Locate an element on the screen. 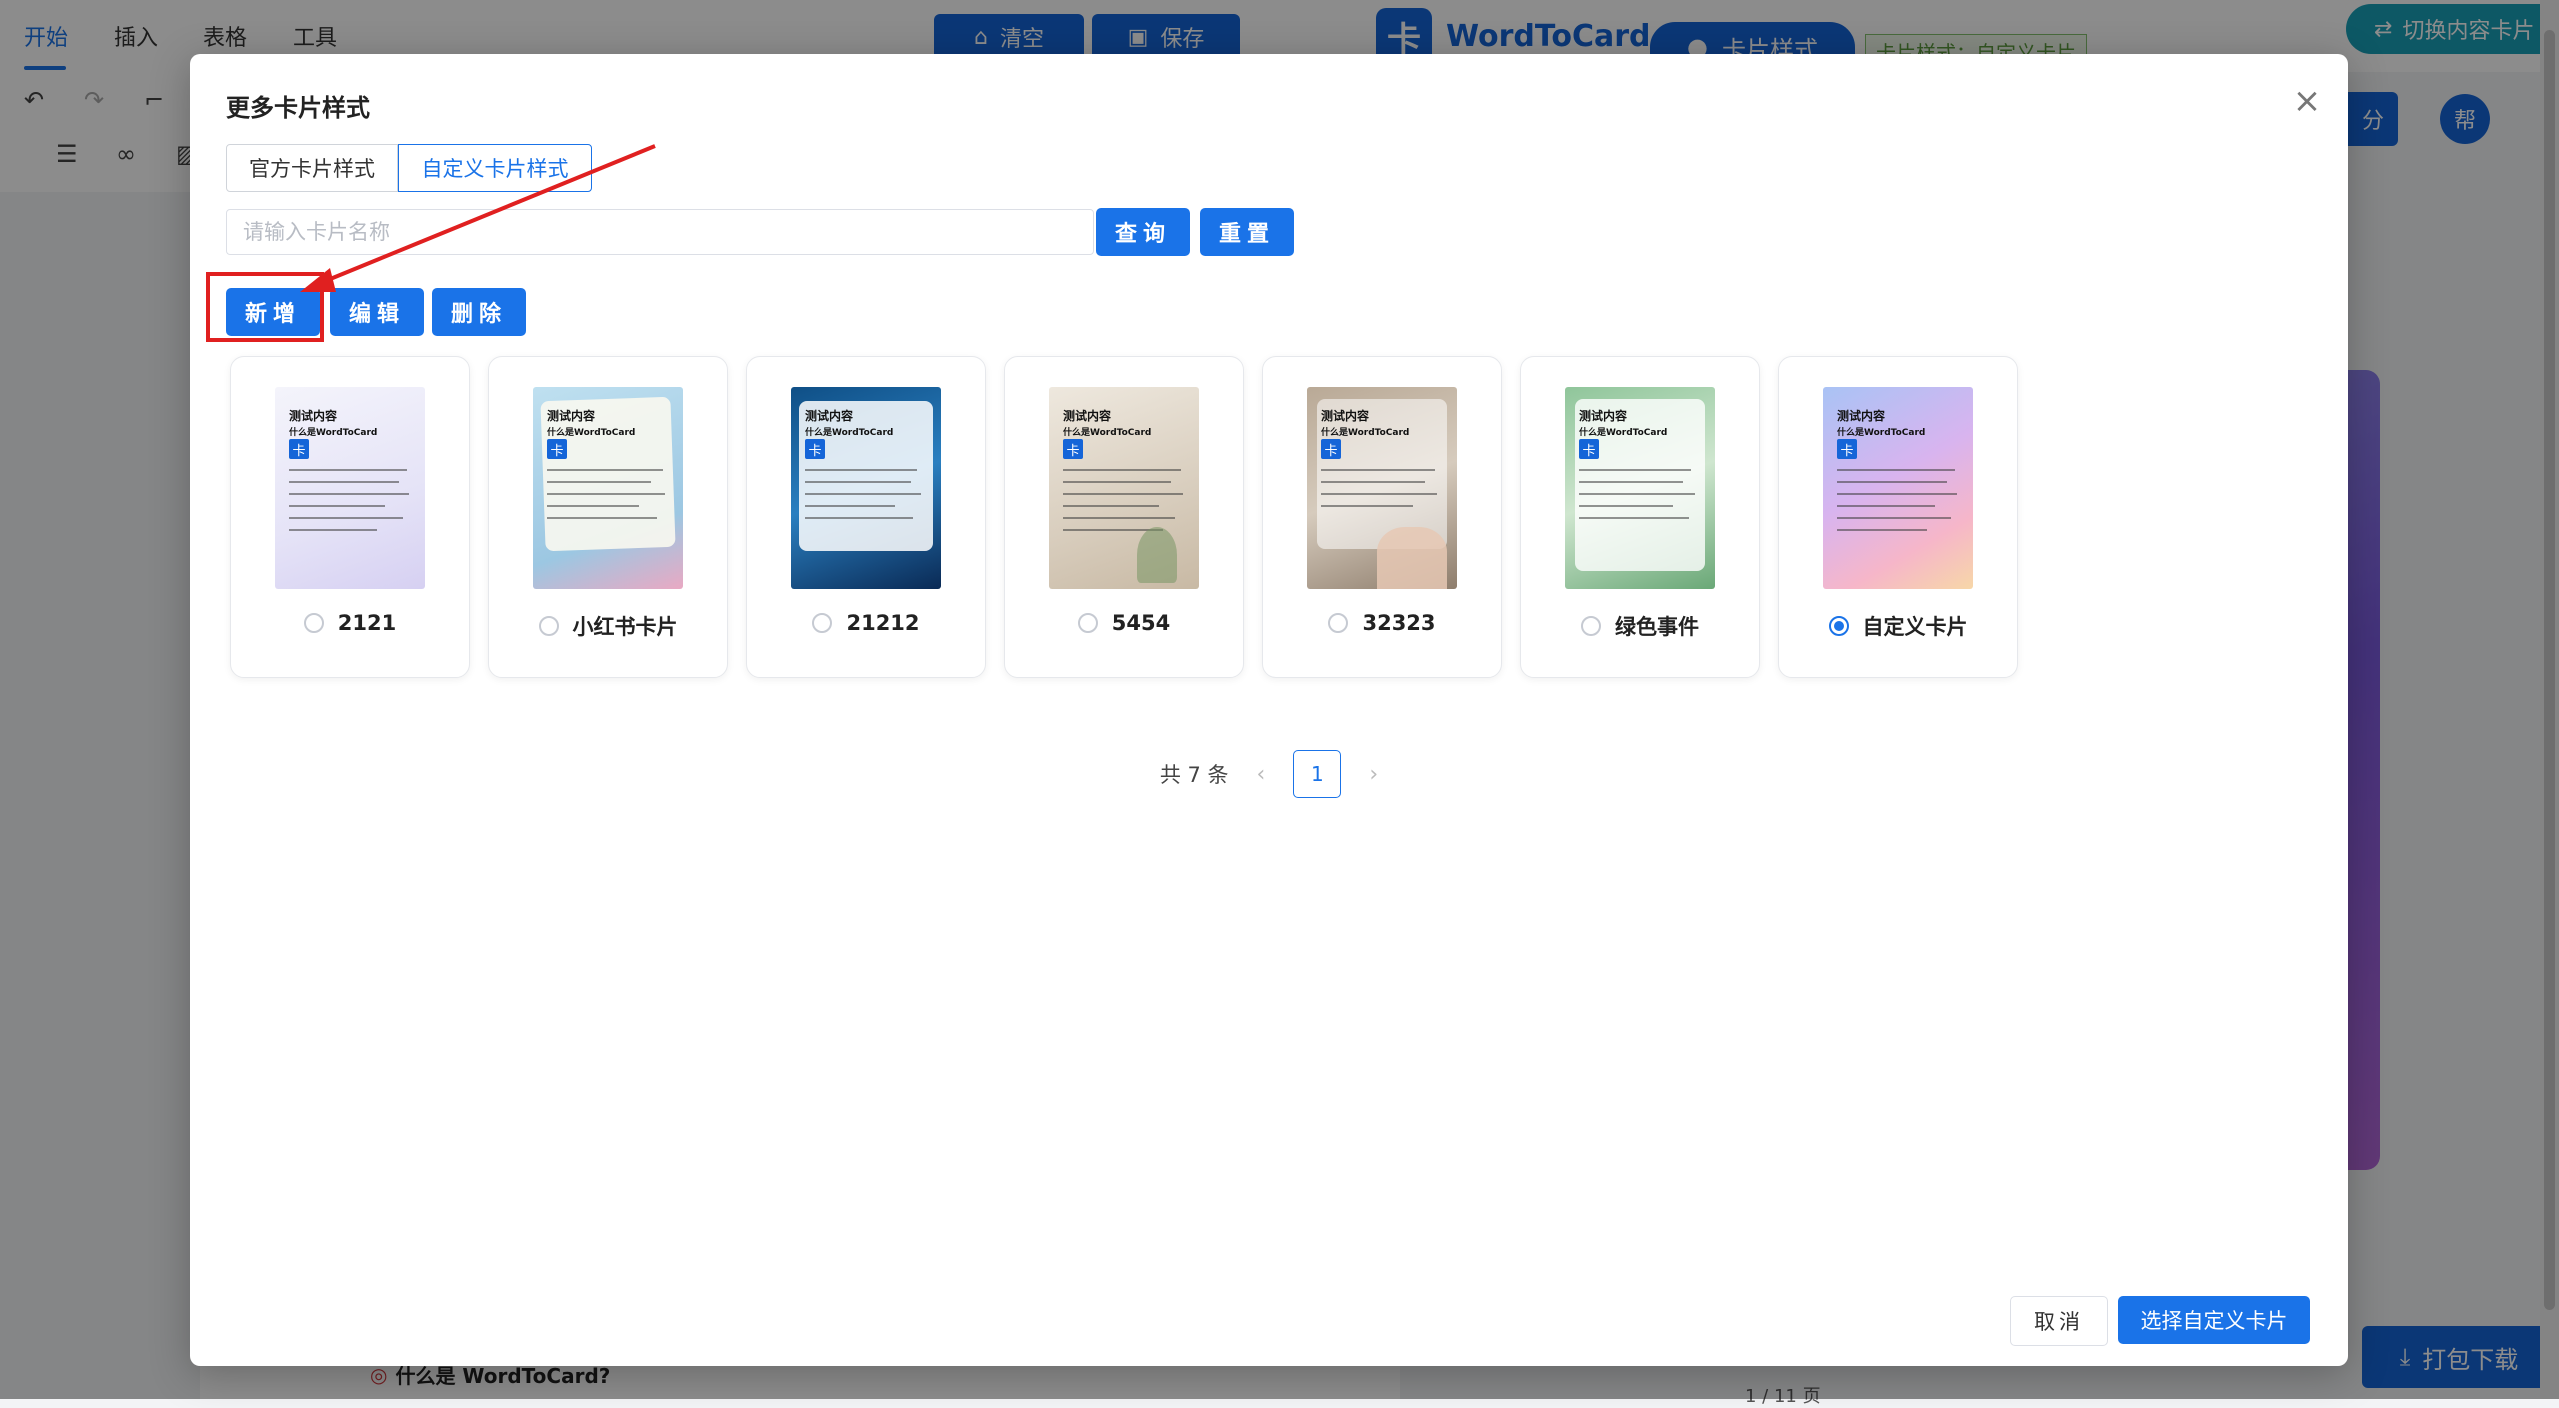 The height and width of the screenshot is (1408, 2559). chevron-left-icon: ‹ is located at coordinates (1261, 774).